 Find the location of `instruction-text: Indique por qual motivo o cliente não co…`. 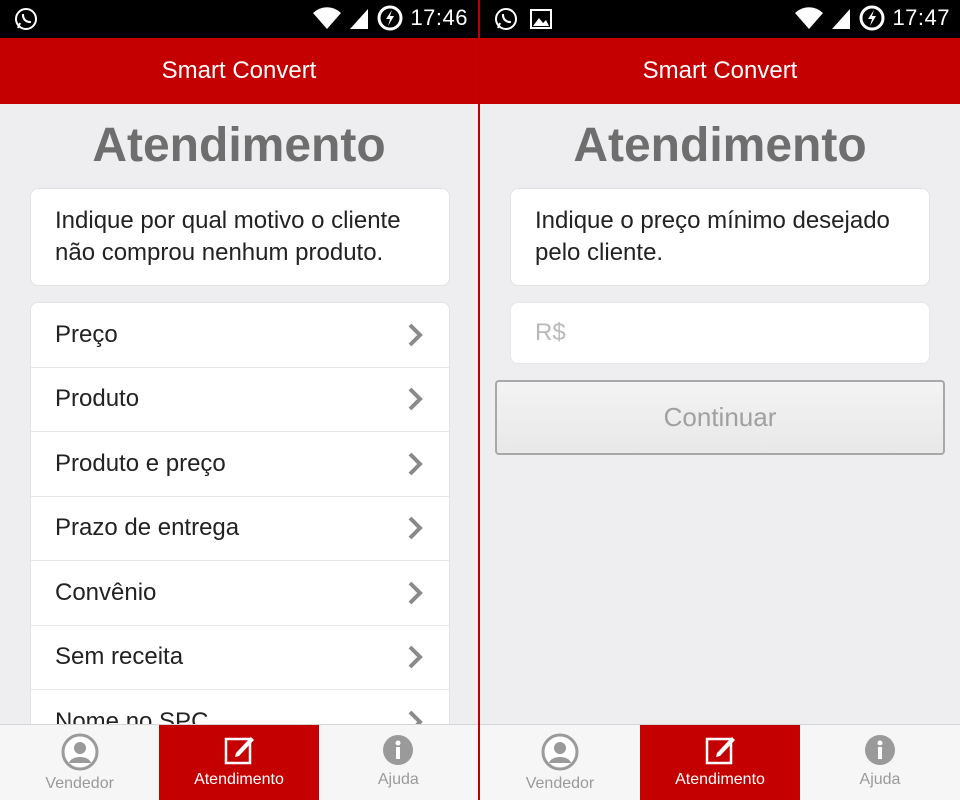

instruction-text: Indique por qual motivo o cliente não co… is located at coordinates (228, 236).